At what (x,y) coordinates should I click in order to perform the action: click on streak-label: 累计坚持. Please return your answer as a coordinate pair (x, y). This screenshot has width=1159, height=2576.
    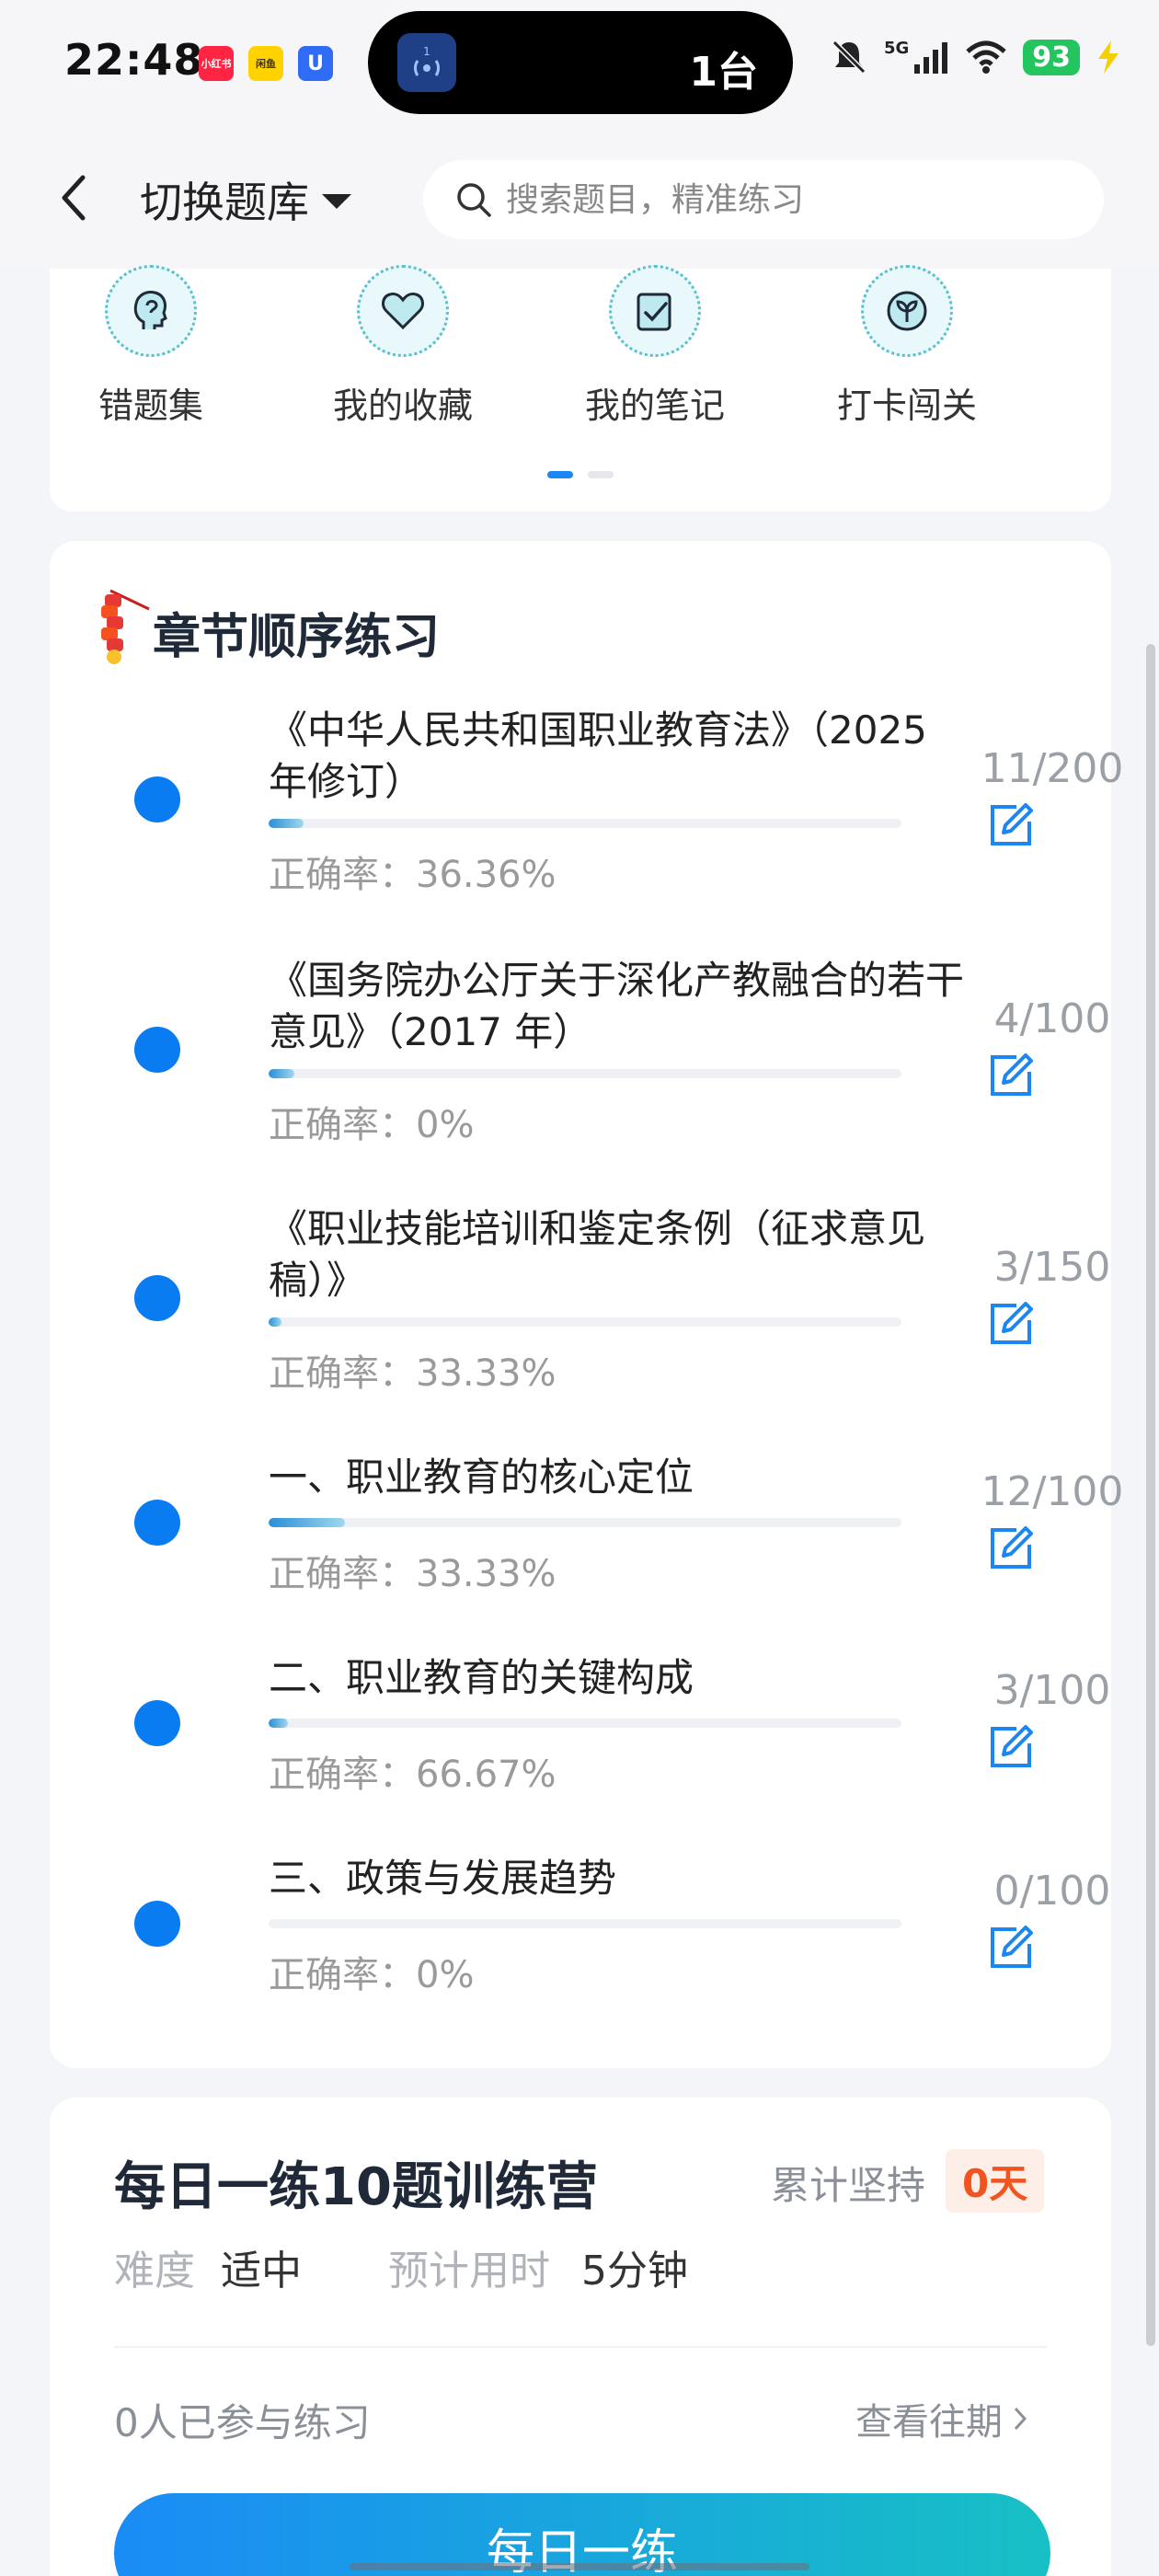
    Looking at the image, I should click on (848, 2185).